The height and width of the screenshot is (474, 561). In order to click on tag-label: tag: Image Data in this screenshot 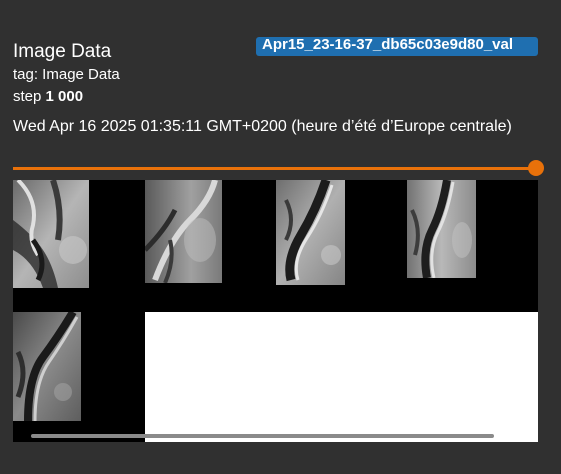, I will do `click(66, 74)`.